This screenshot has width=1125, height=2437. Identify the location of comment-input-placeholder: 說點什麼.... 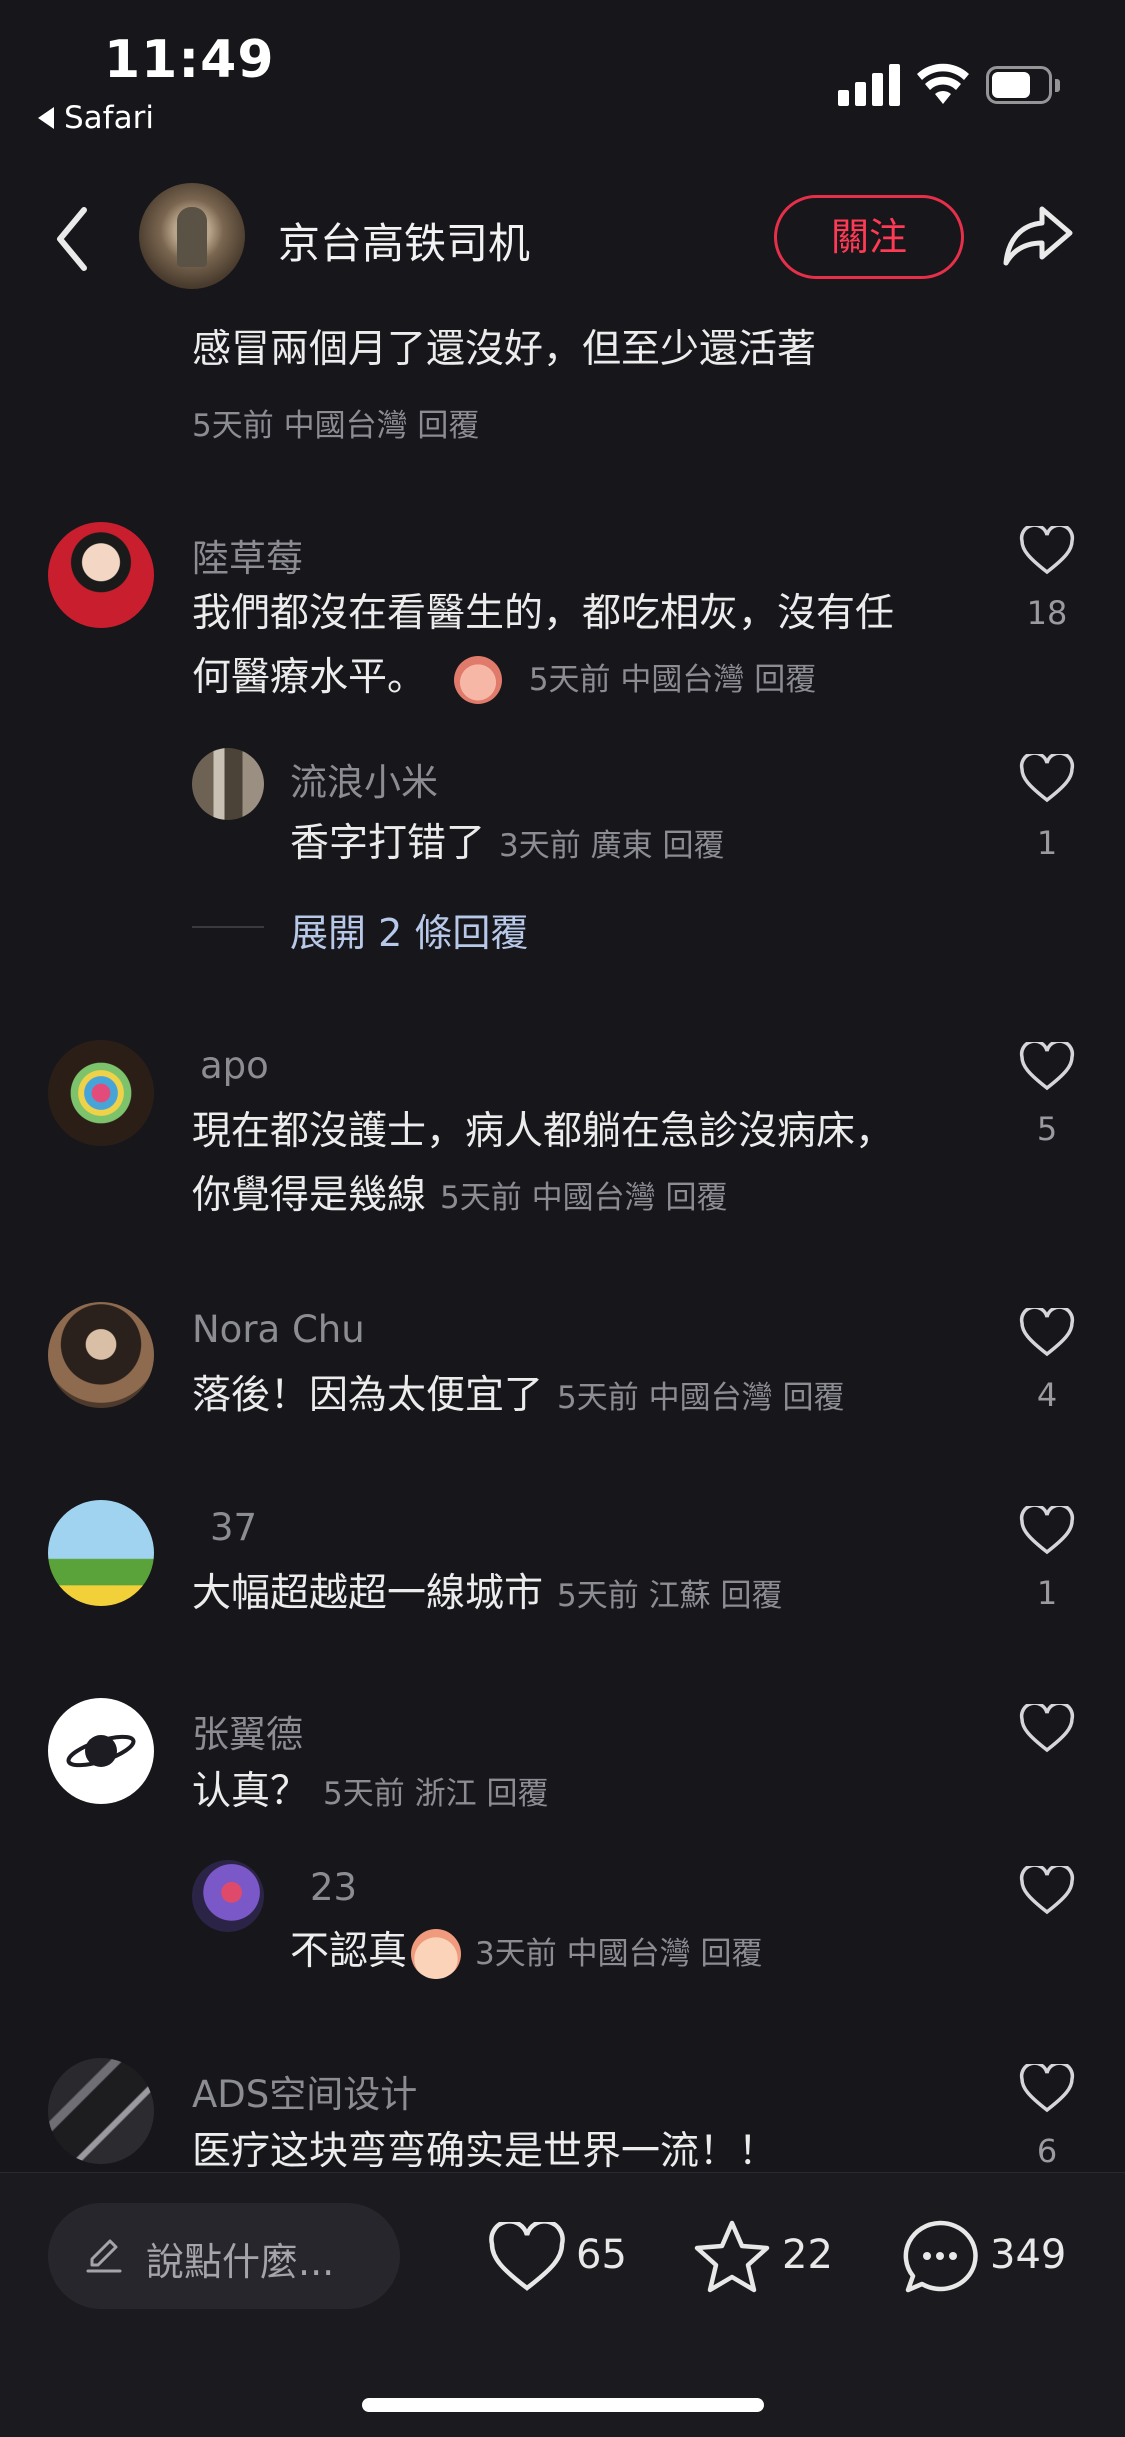
(240, 2262).